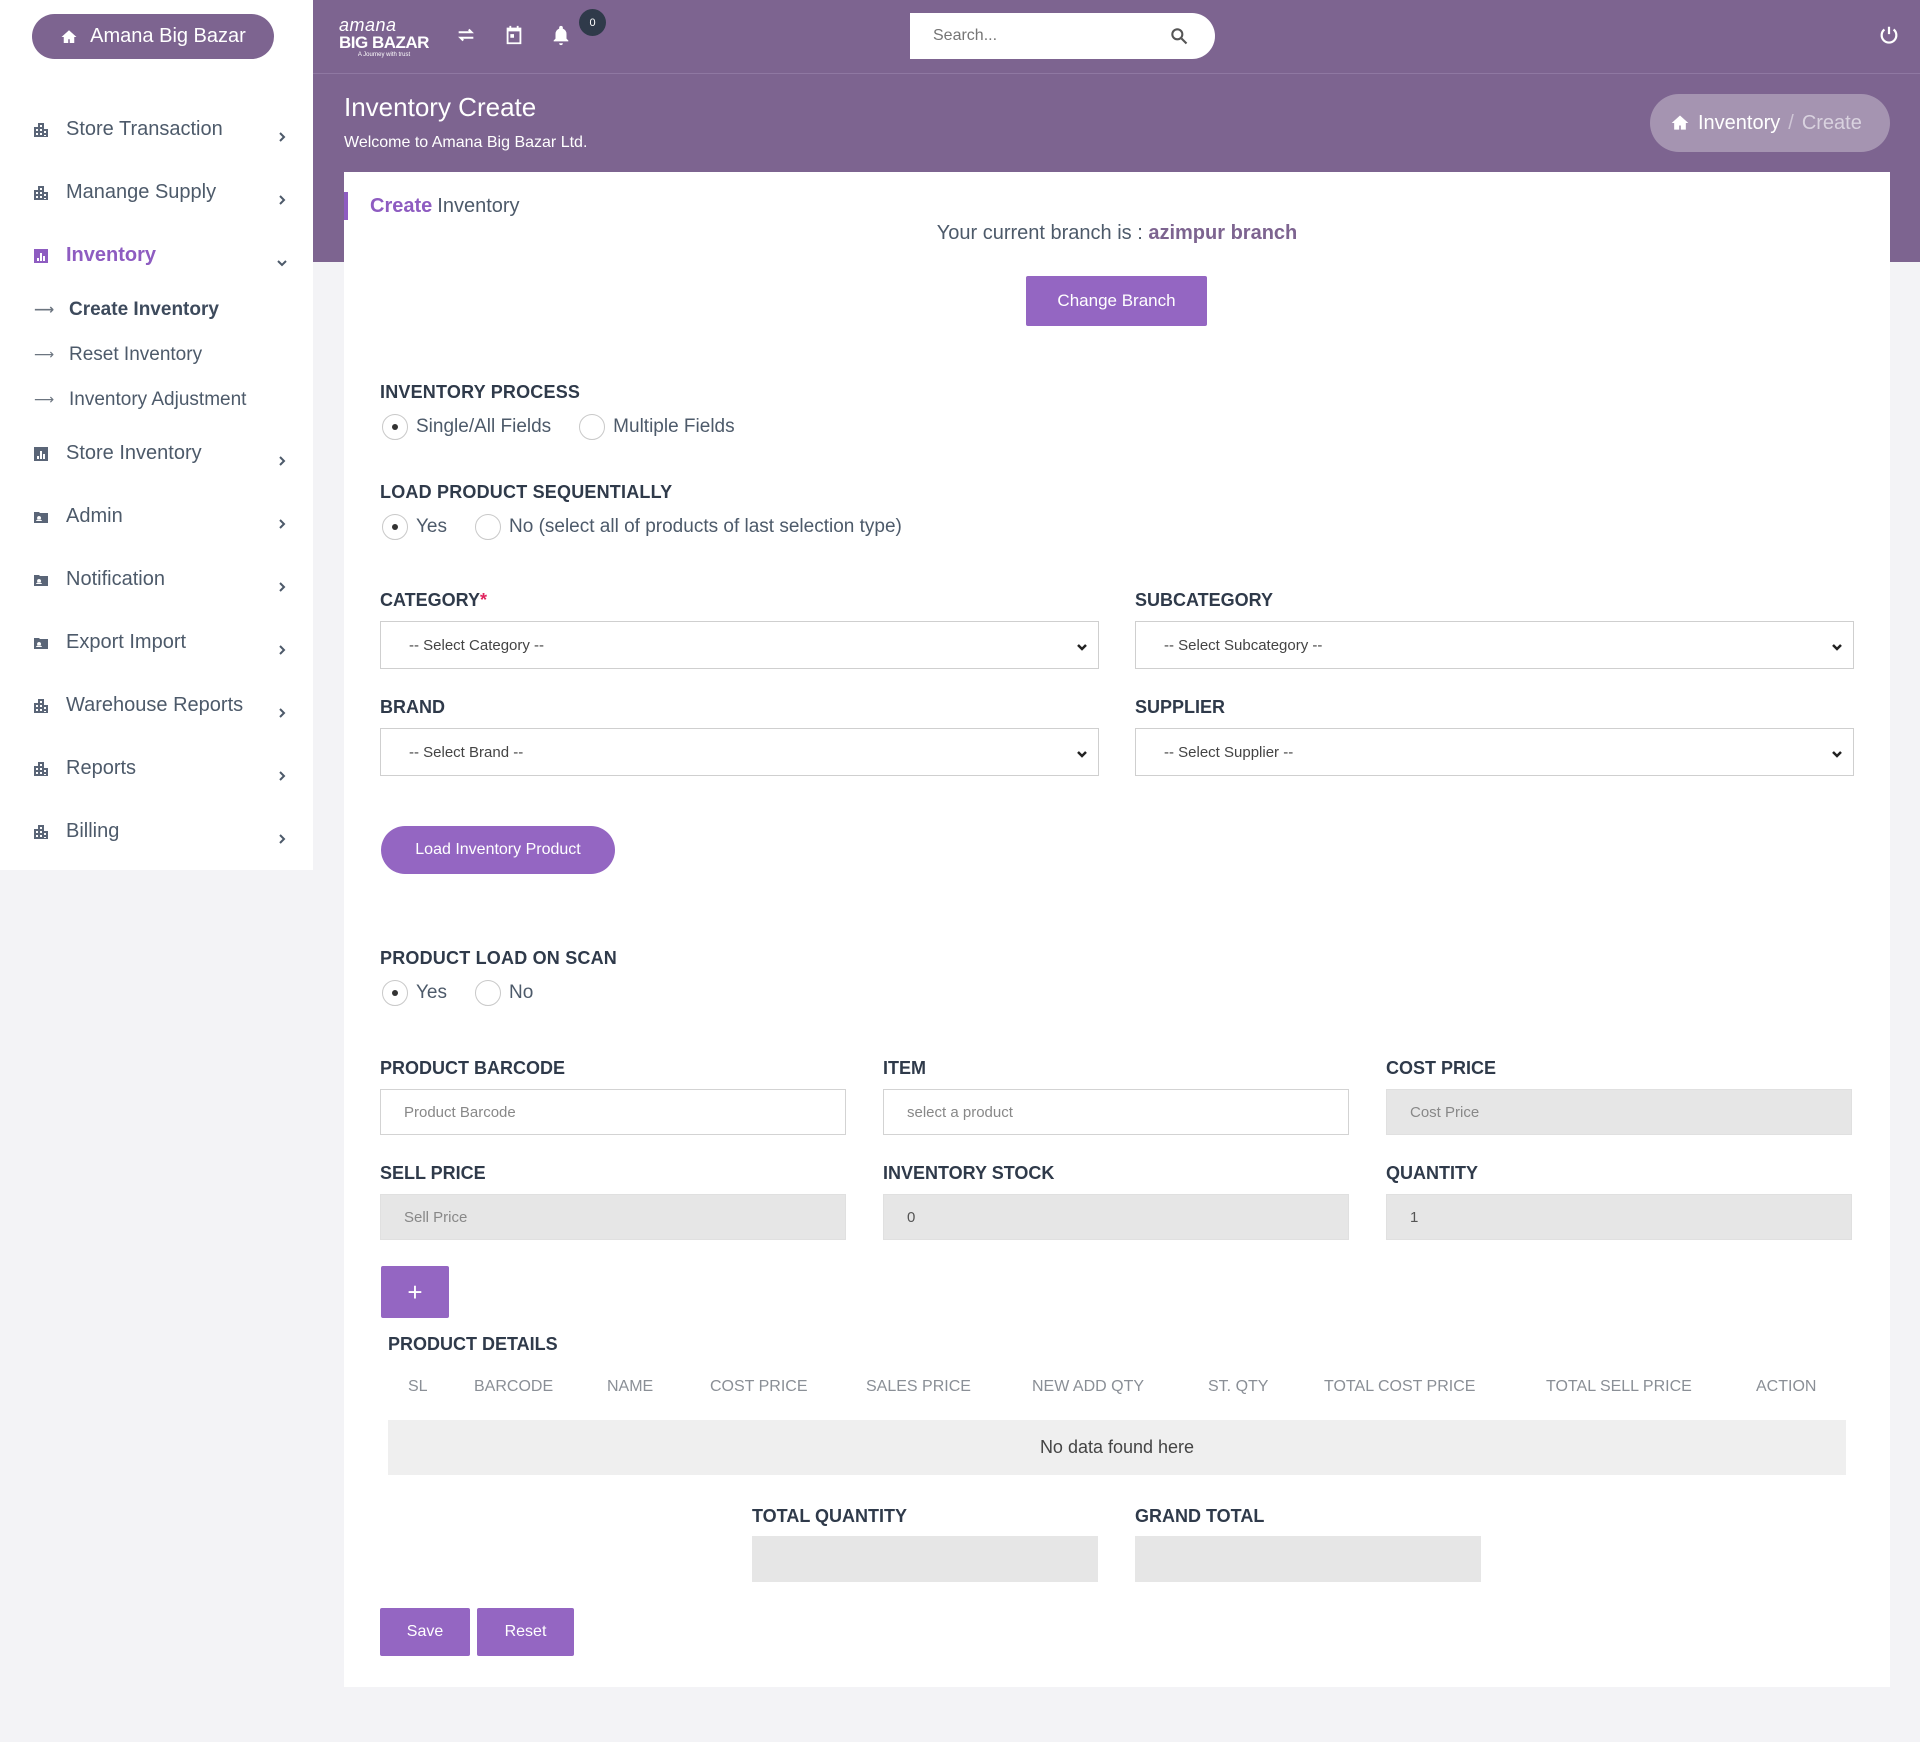 The image size is (1920, 1742). Describe the element at coordinates (384, 42) in the screenshot. I see `logo-line2: BIG BAZAR` at that location.